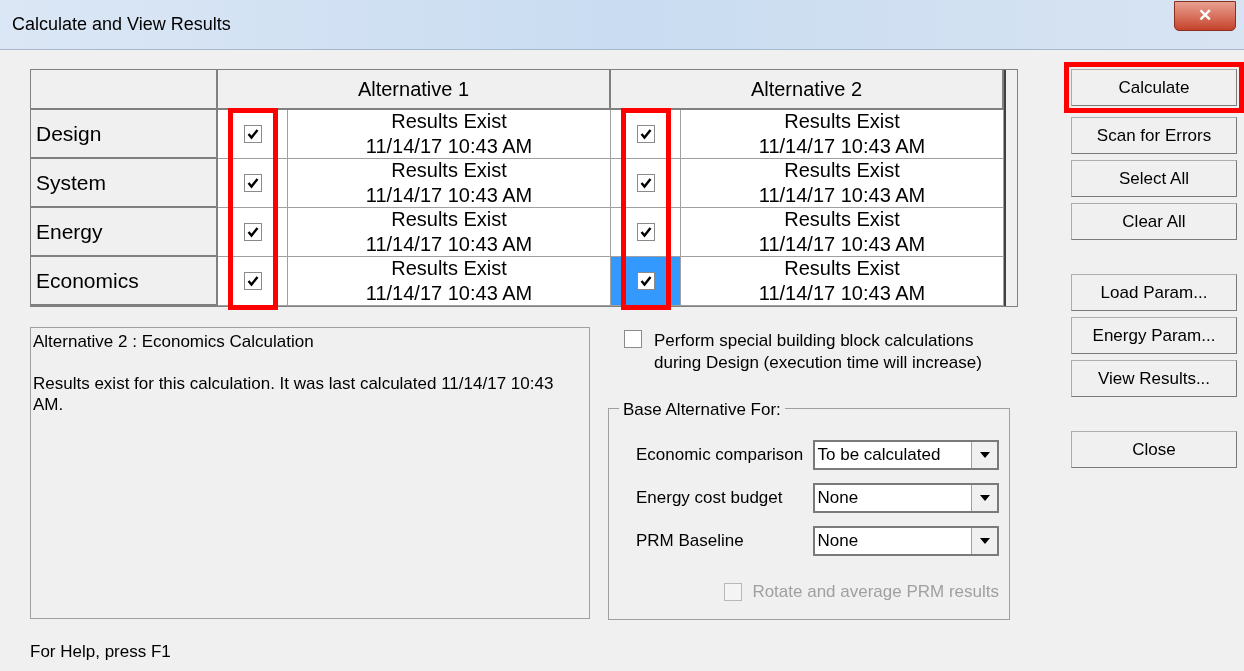 Image resolution: width=1244 pixels, height=671 pixels. Describe the element at coordinates (879, 454) in the screenshot. I see `dropdown-value: To be calculated` at that location.